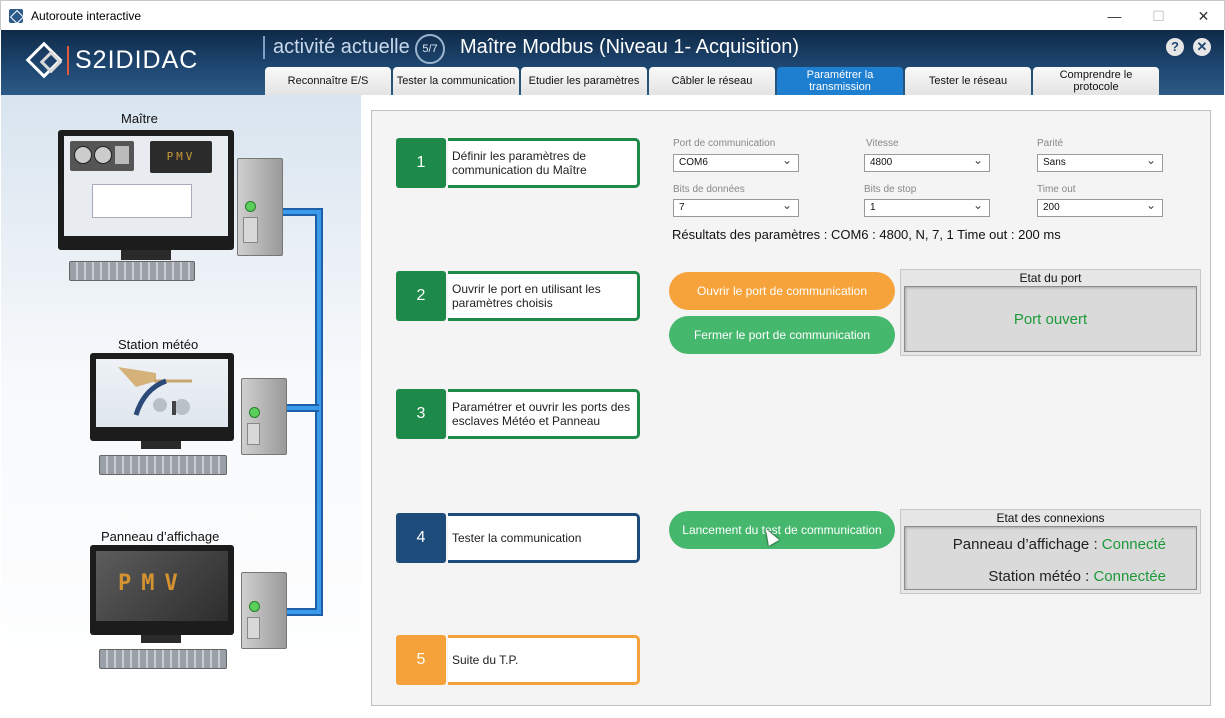 This screenshot has width=1225, height=718. I want to click on speed-label: Vitesse, so click(882, 143).